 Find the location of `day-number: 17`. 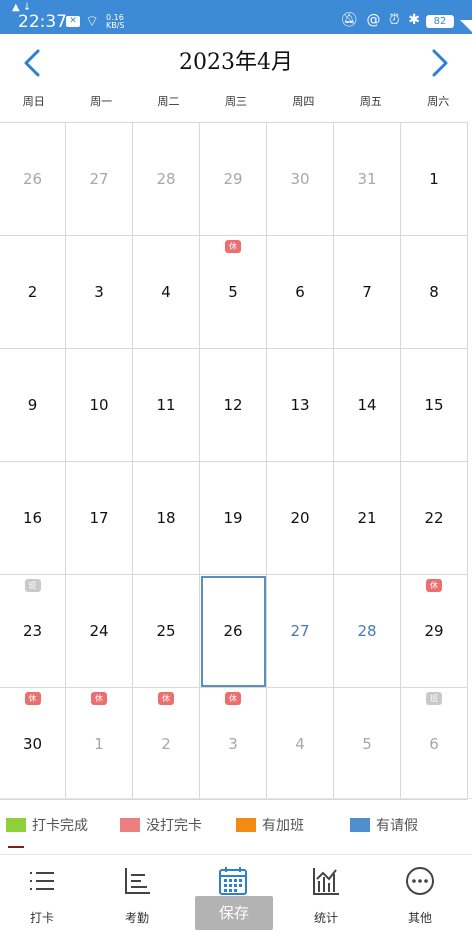

day-number: 17 is located at coordinates (99, 518).